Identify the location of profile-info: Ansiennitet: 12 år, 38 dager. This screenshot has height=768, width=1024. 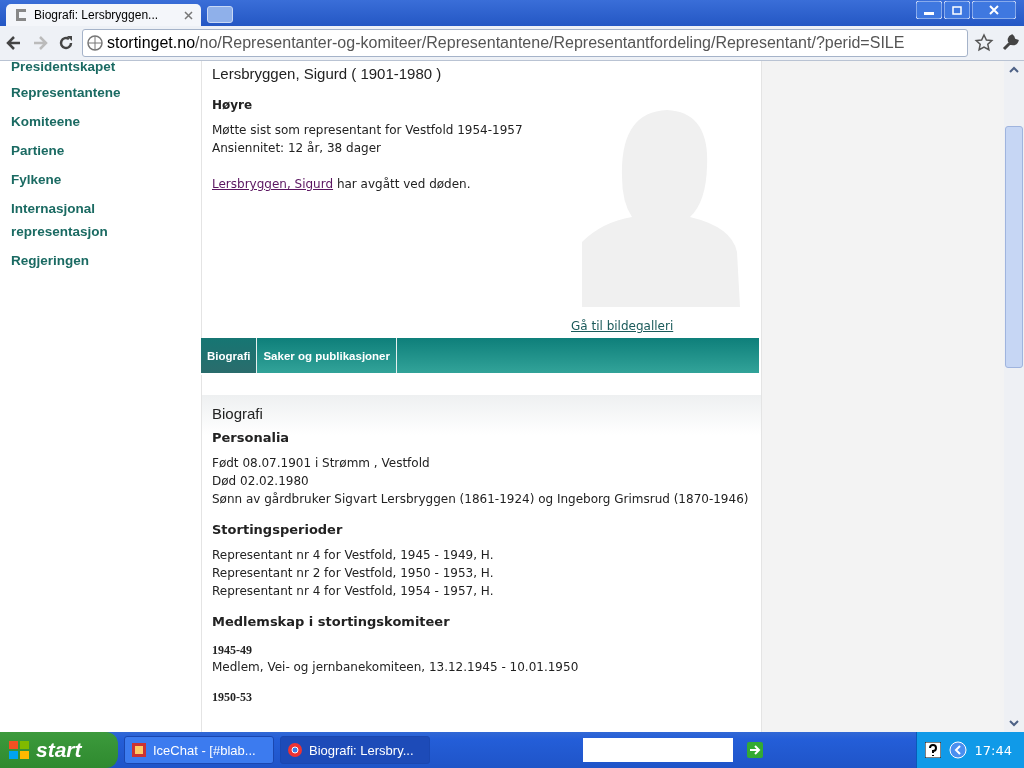
(297, 148).